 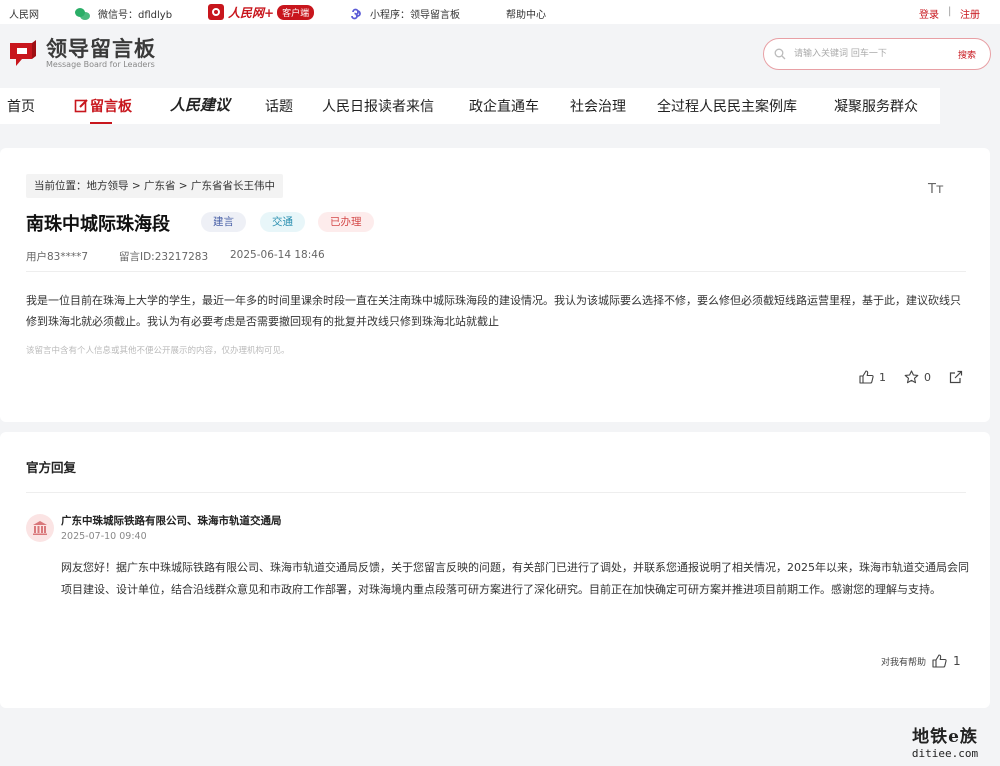 I want to click on breadcrumb: 当前位置：地方领导 > 广东省 > 广东省省长王伟中, so click(x=154, y=186).